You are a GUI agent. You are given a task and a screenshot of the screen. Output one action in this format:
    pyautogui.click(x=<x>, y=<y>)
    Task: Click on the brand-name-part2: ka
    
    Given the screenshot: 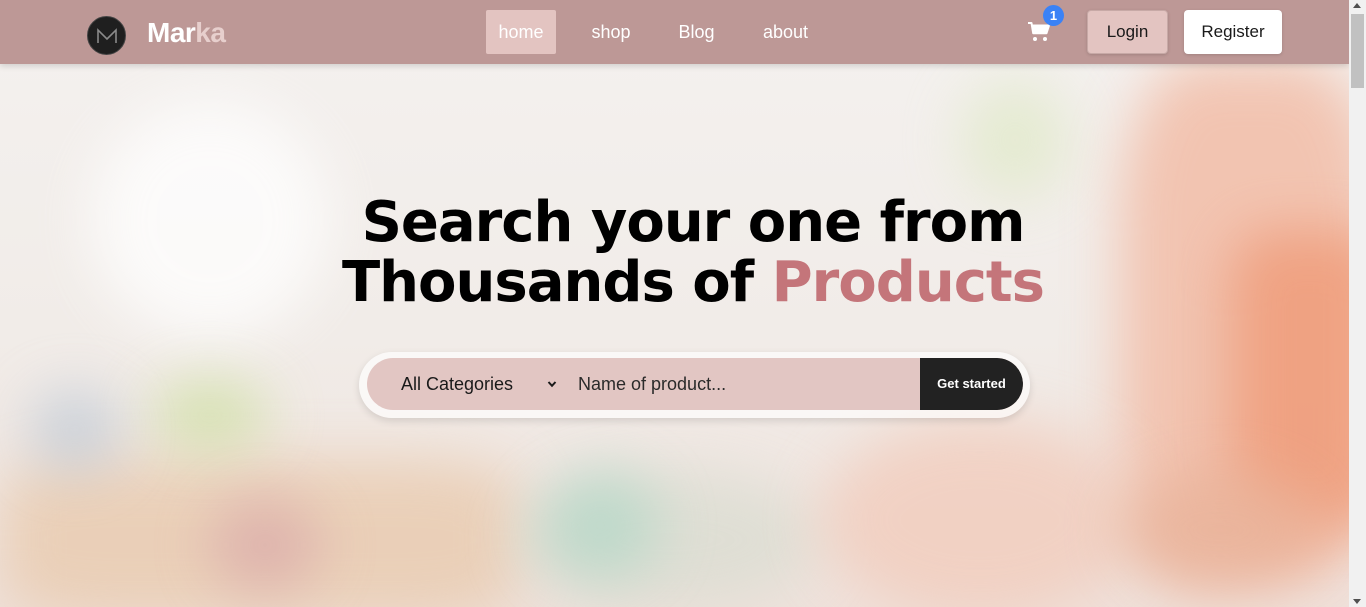 What is the action you would take?
    pyautogui.click(x=210, y=32)
    